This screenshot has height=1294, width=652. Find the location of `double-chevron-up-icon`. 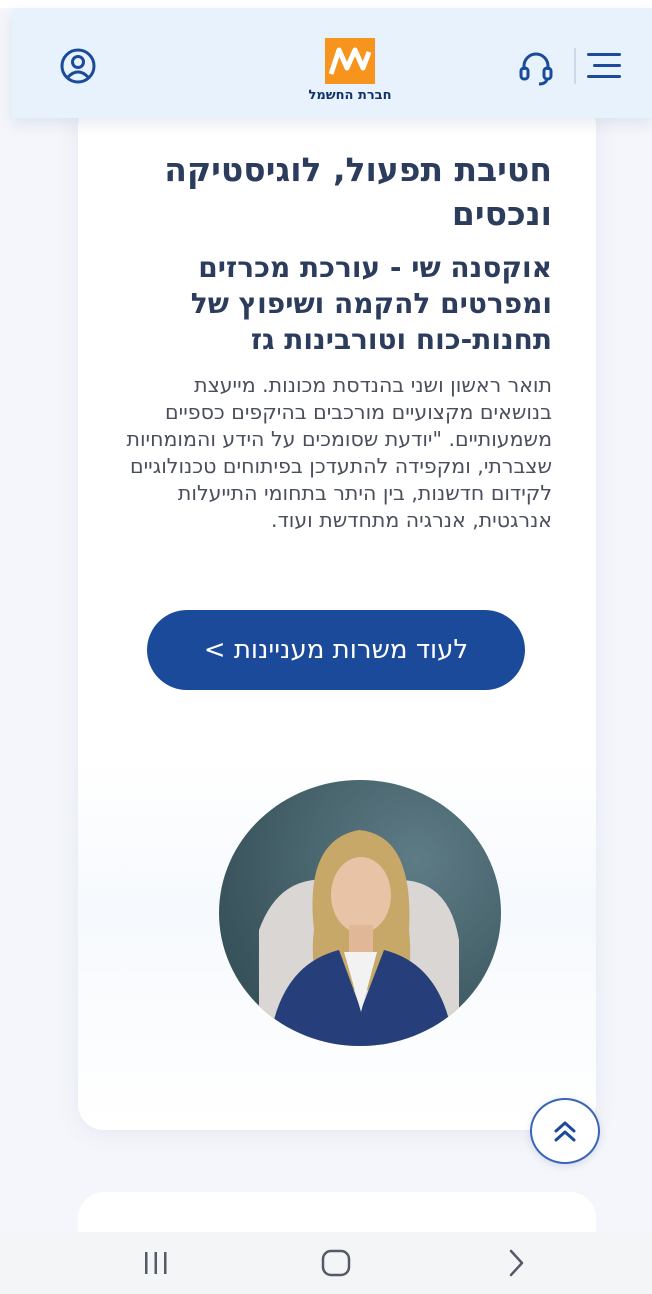

double-chevron-up-icon is located at coordinates (565, 1131).